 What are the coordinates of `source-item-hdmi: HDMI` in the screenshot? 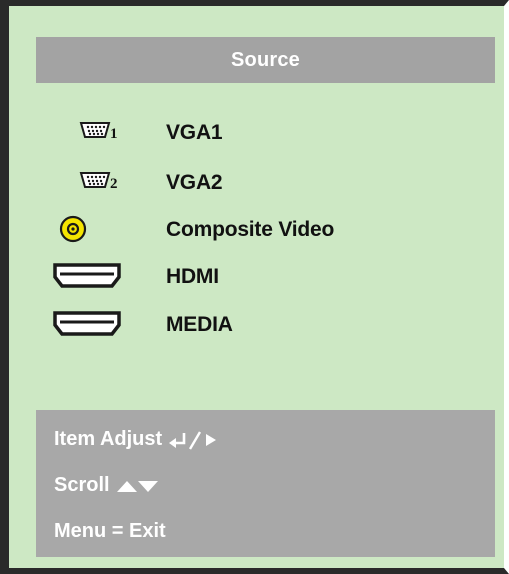 It's located at (252, 277).